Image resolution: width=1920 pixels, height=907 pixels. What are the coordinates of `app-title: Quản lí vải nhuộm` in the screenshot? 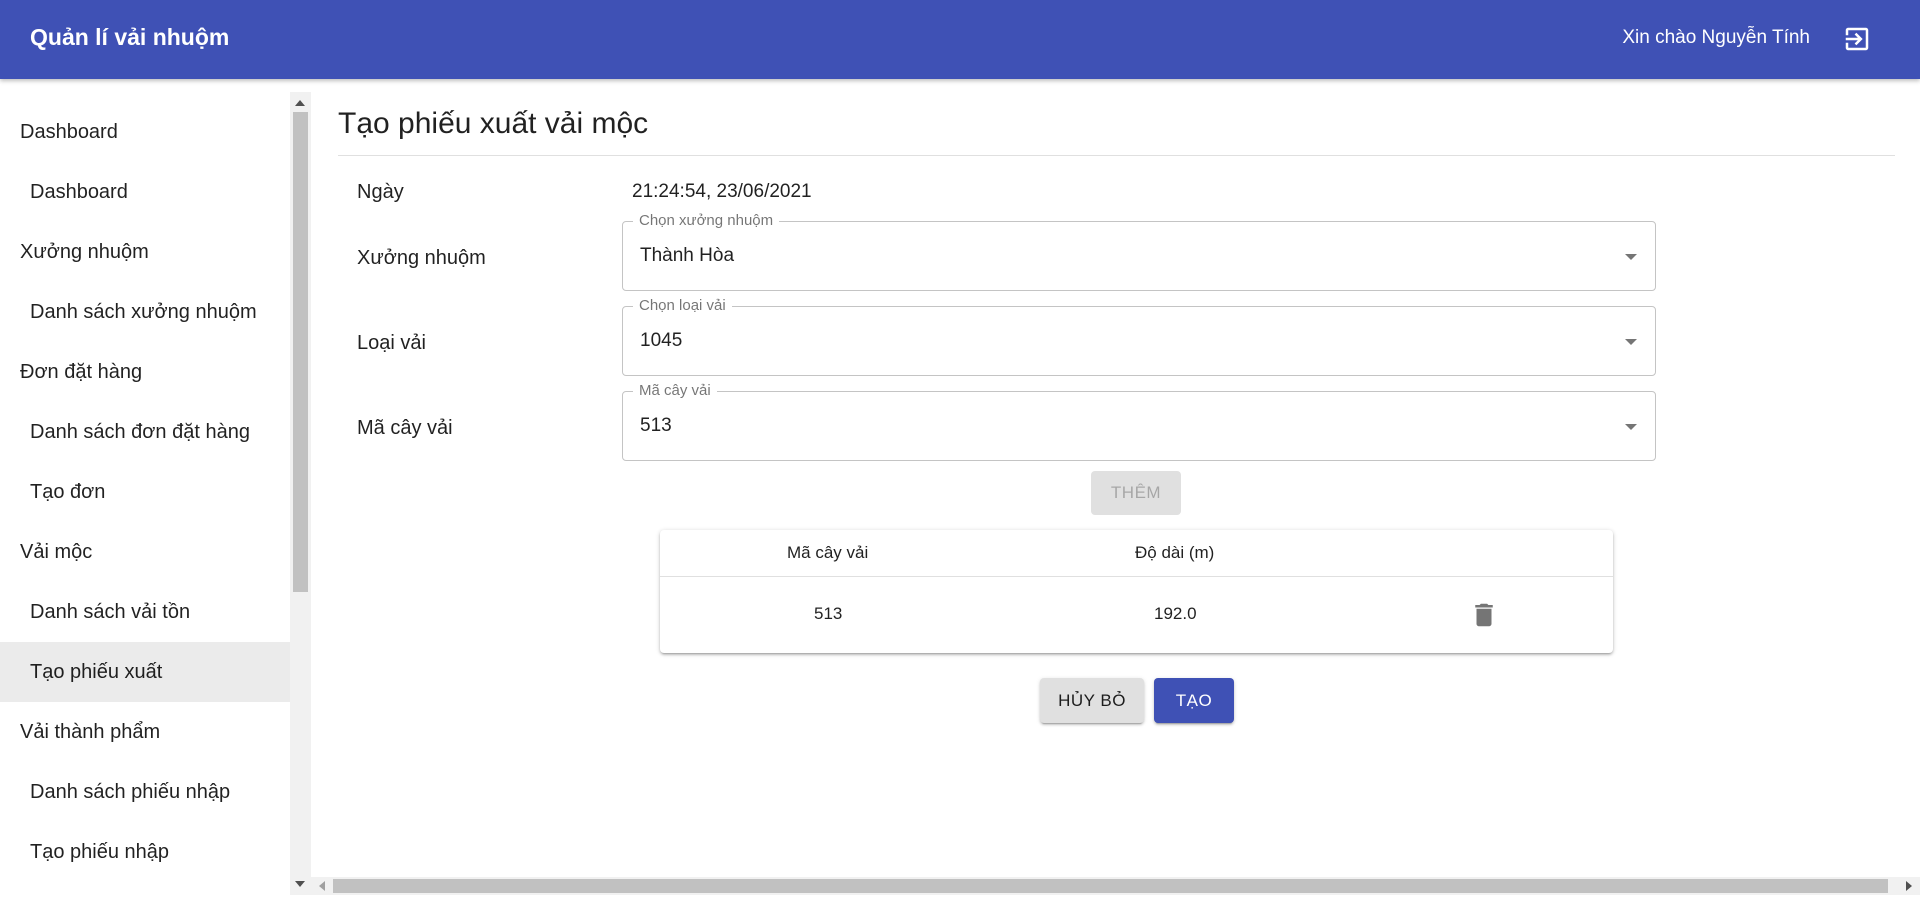 It's located at (130, 37).